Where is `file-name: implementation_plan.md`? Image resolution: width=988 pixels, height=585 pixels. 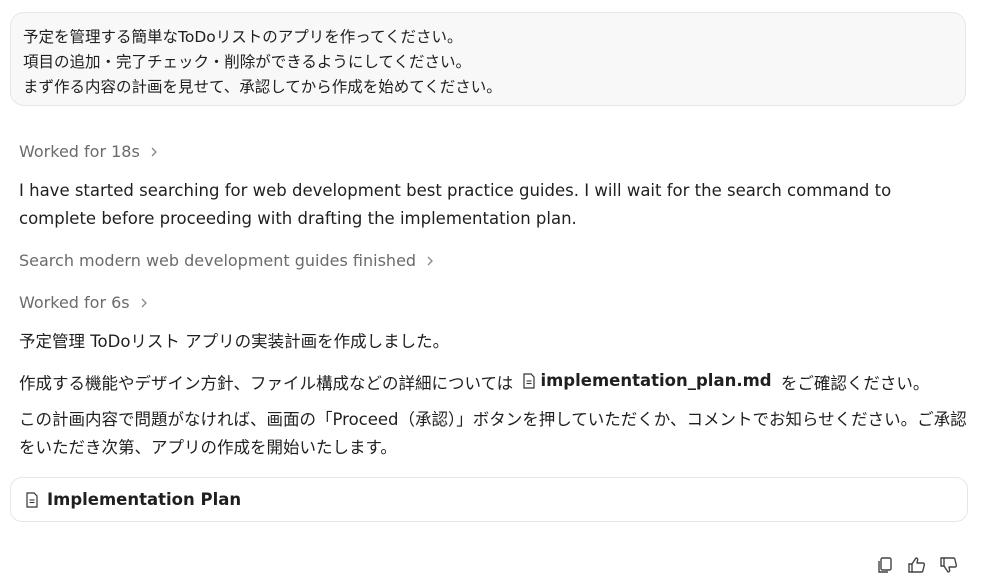
file-name: implementation_plan.md is located at coordinates (656, 380).